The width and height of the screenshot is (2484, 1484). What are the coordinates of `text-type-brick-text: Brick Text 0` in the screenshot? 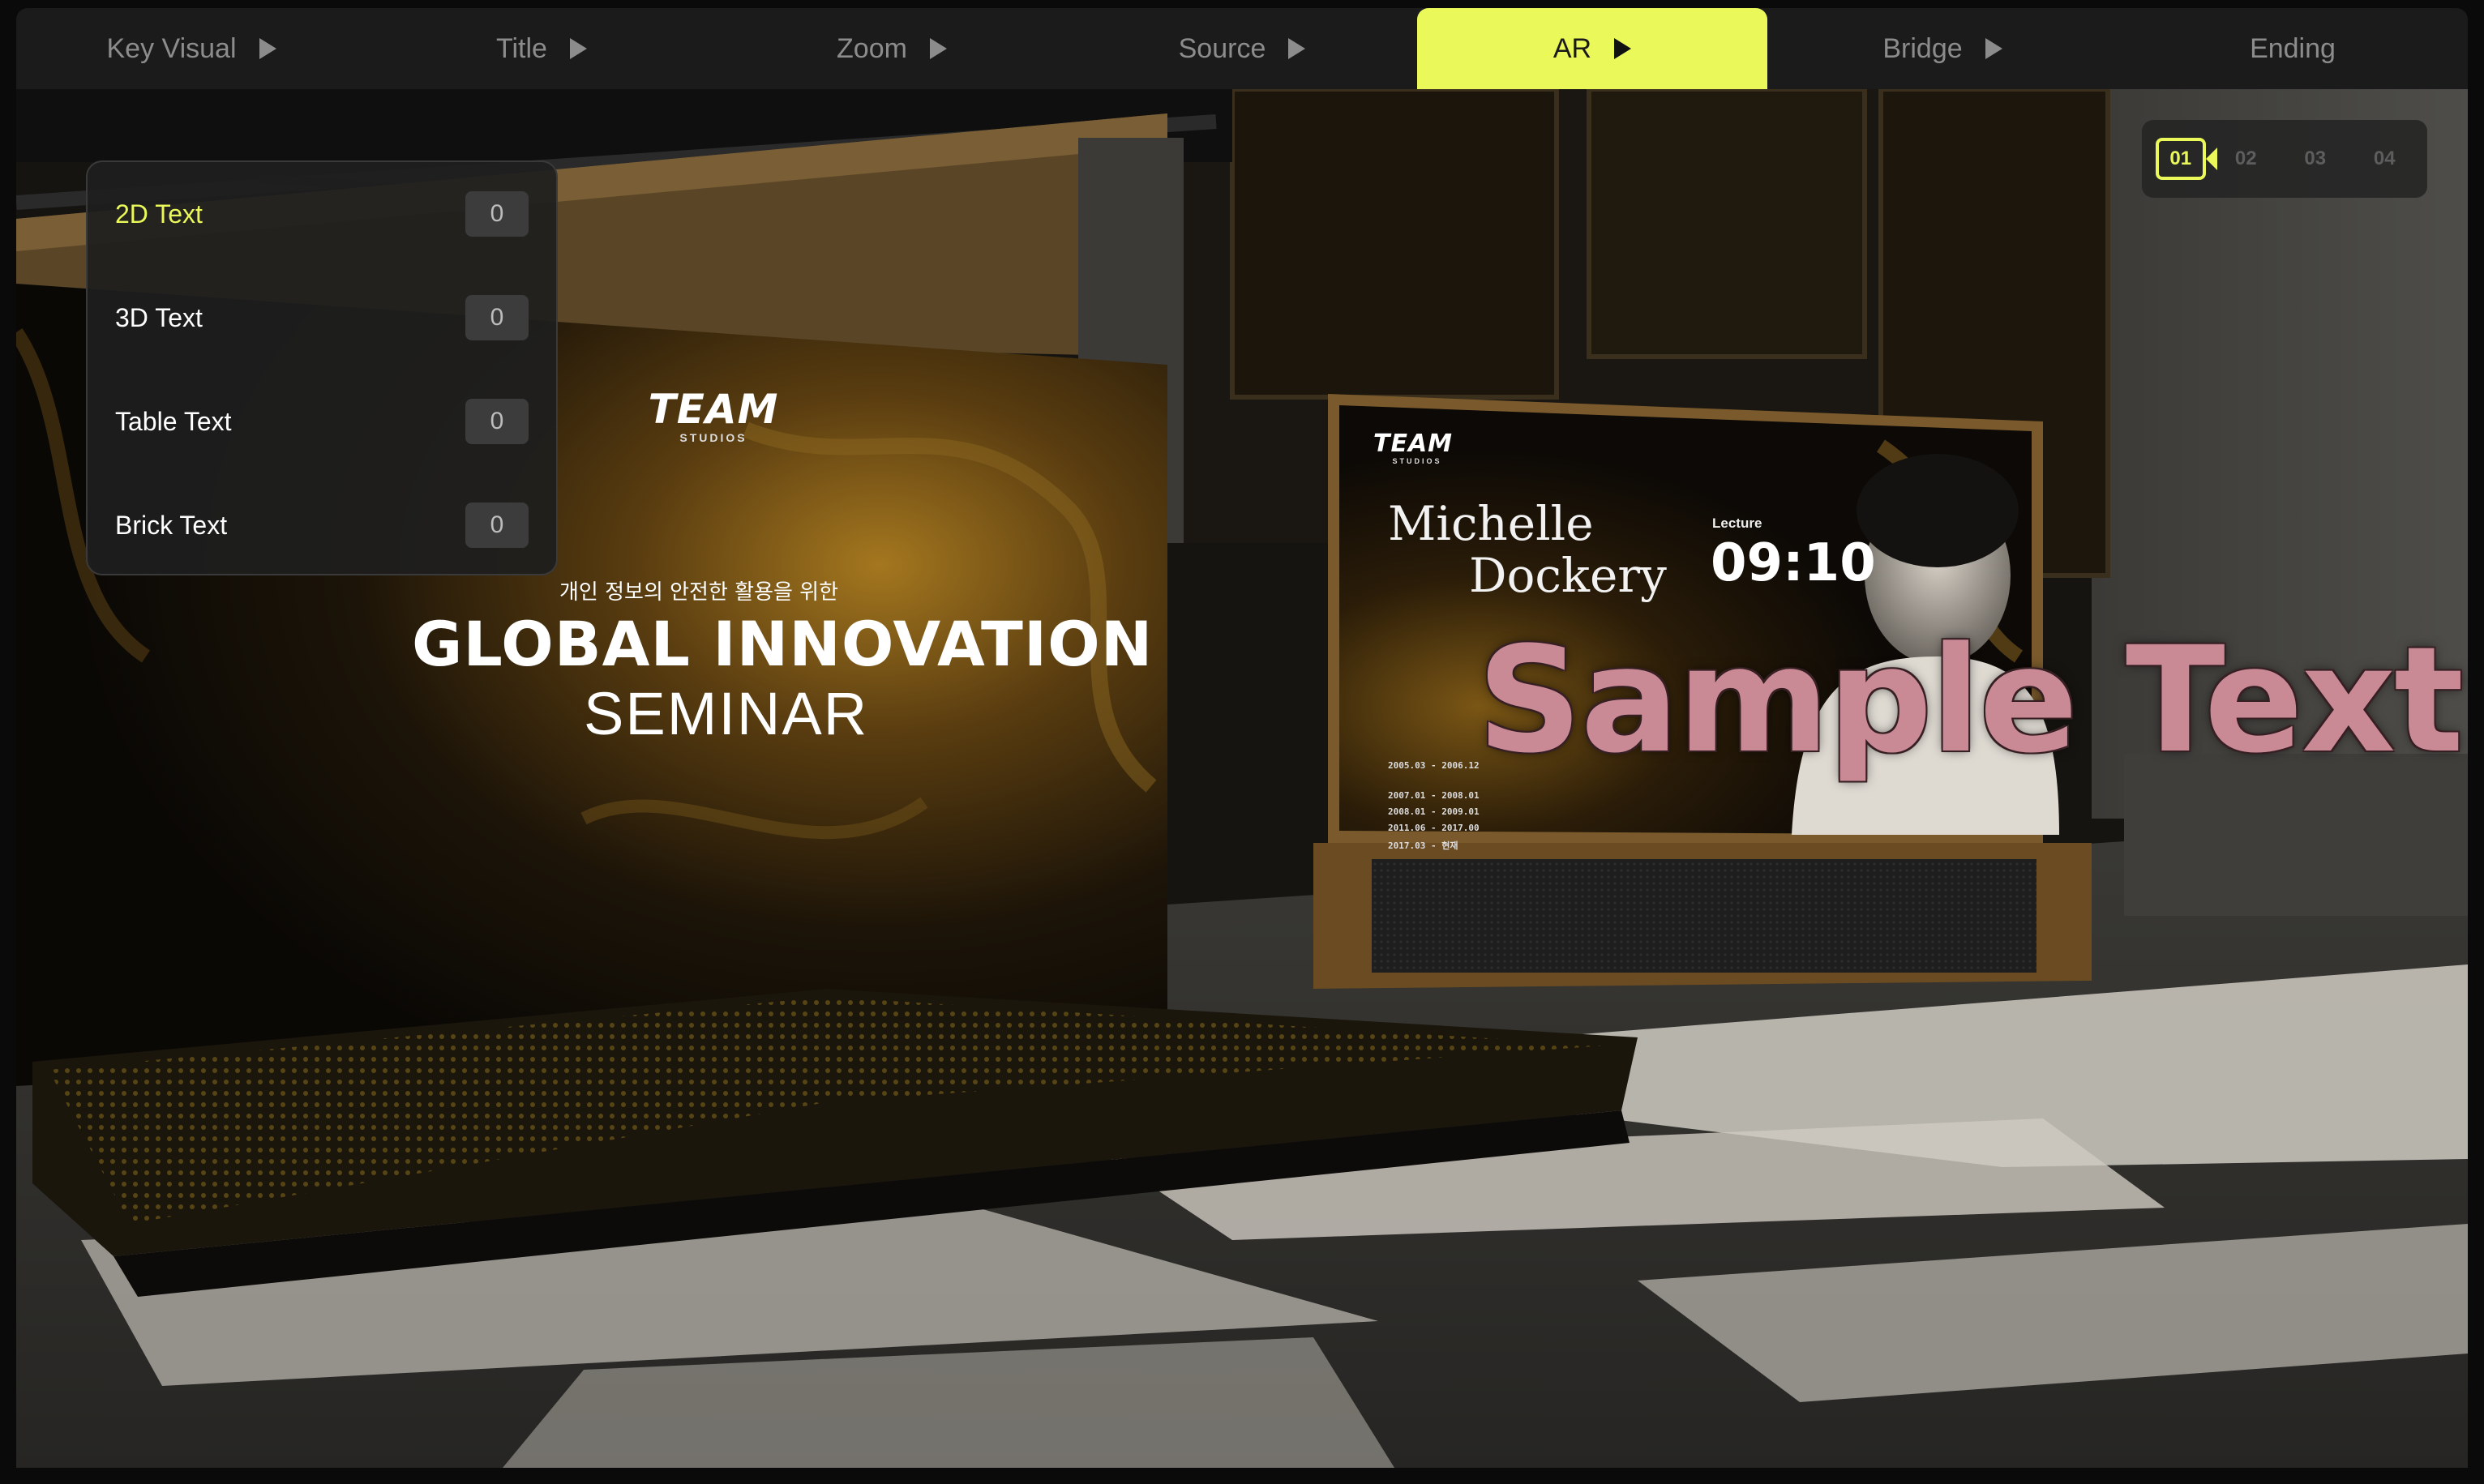 It's located at (322, 525).